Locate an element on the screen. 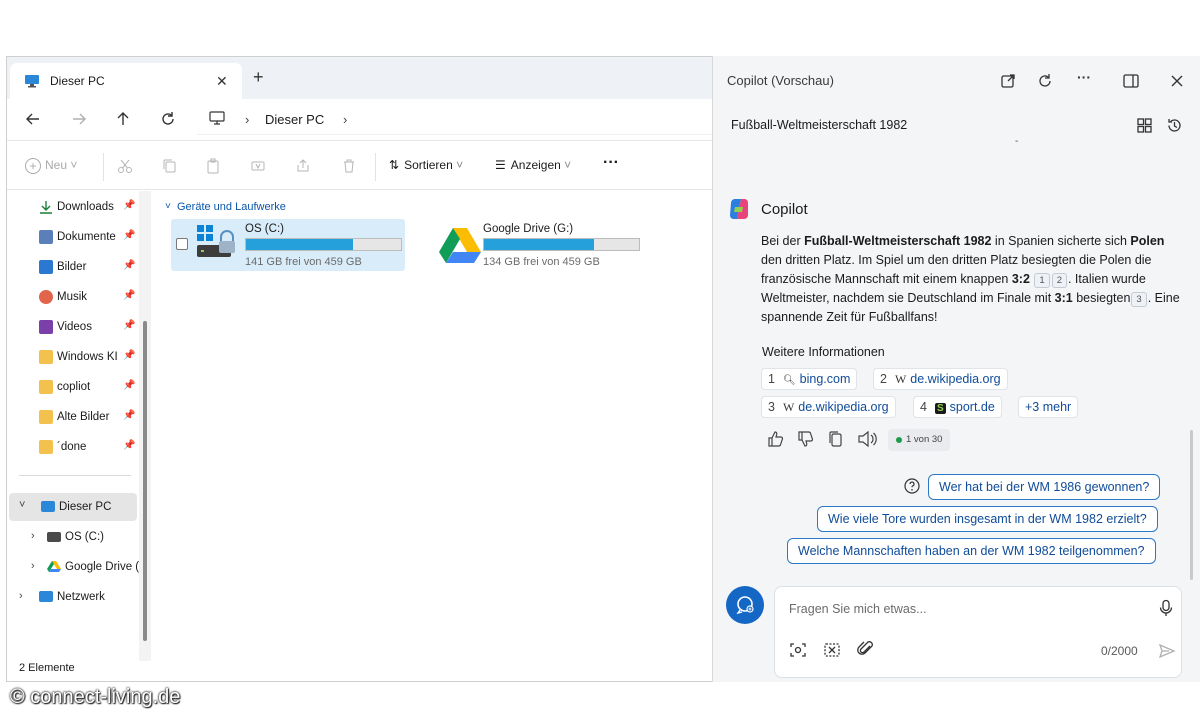  music-icon is located at coordinates (46, 297).